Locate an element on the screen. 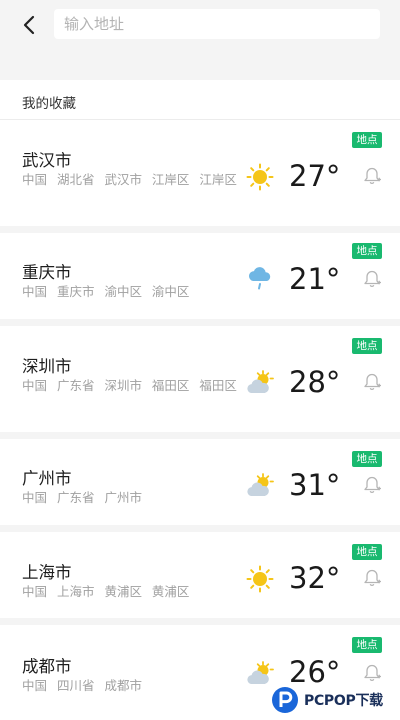  temperature: 32° is located at coordinates (315, 578).